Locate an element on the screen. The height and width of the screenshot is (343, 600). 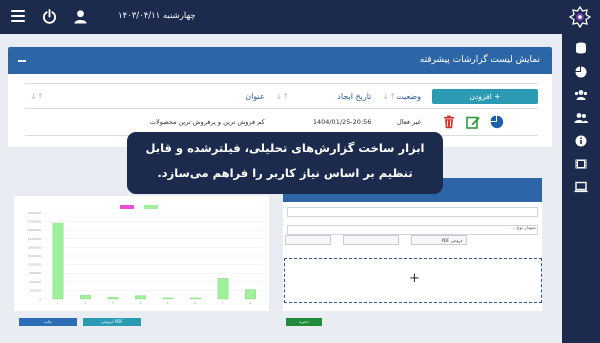
edit-icon is located at coordinates (473, 122).